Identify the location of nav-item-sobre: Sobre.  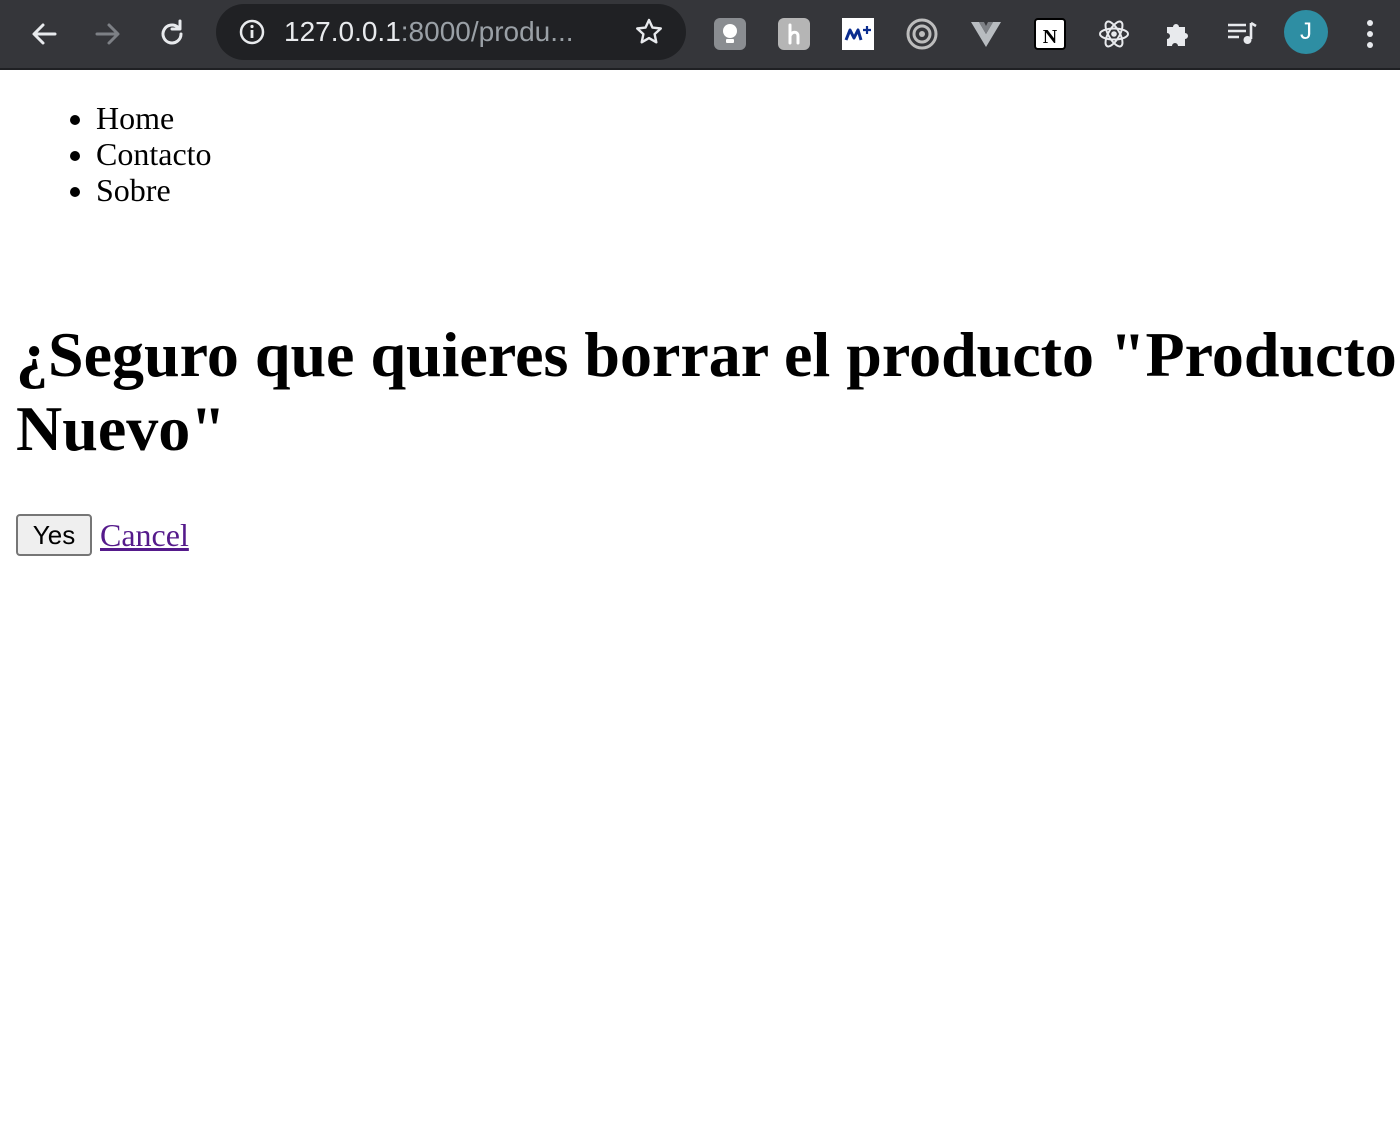
(154, 190).